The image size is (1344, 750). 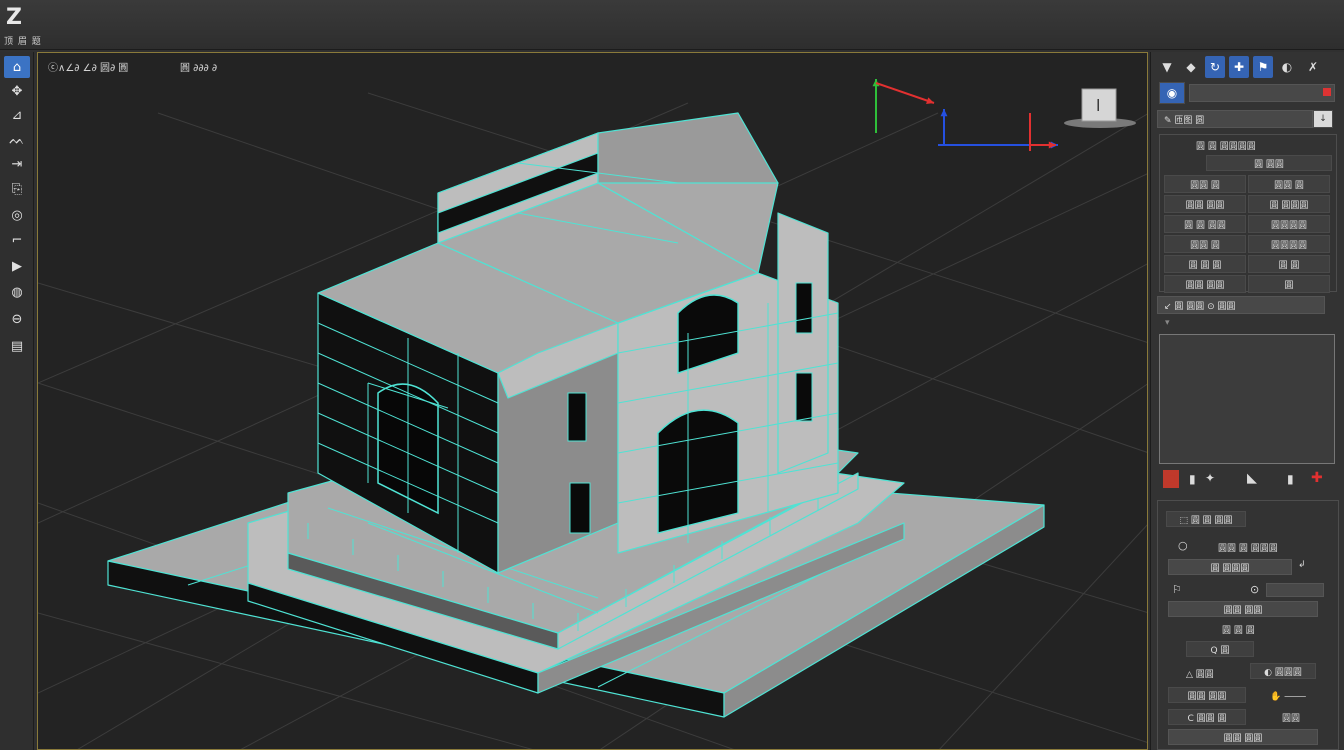 I want to click on target-icon: ◎, so click(x=17, y=215).